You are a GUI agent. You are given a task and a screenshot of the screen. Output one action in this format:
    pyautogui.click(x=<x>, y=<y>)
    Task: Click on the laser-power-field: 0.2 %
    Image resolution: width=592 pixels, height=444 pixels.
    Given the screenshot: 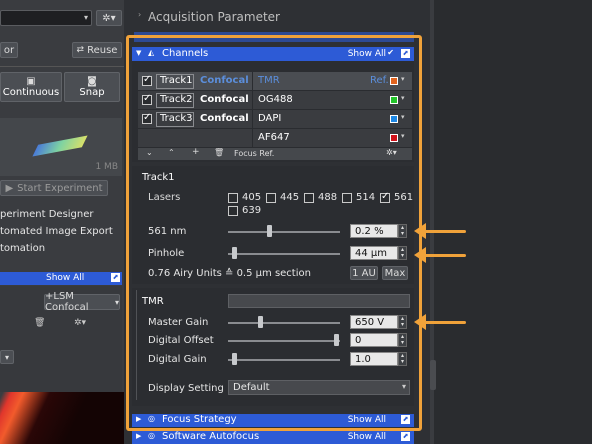 What is the action you would take?
    pyautogui.click(x=374, y=231)
    